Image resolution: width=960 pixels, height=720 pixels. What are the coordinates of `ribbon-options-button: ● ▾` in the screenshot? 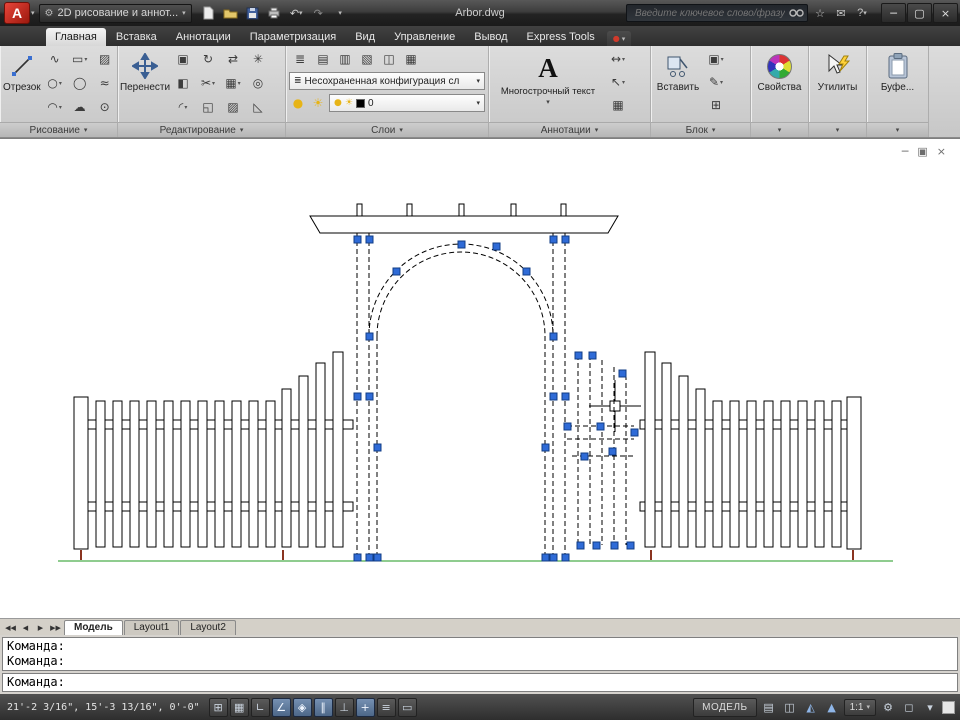 It's located at (619, 38).